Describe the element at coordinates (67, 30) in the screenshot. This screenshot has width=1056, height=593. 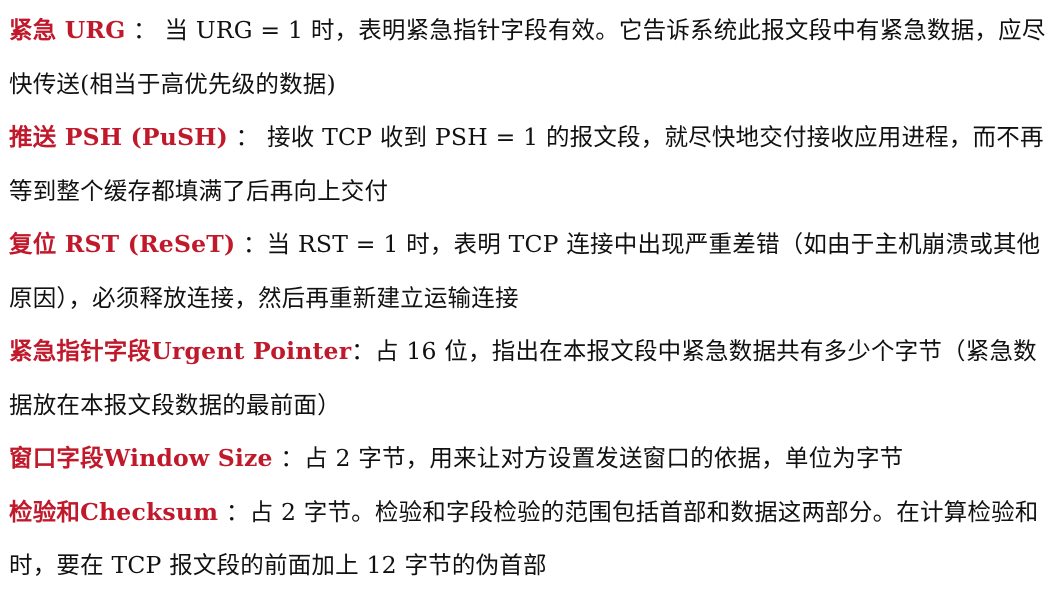
I see `urg-flag-term: 紧急 URG` at that location.